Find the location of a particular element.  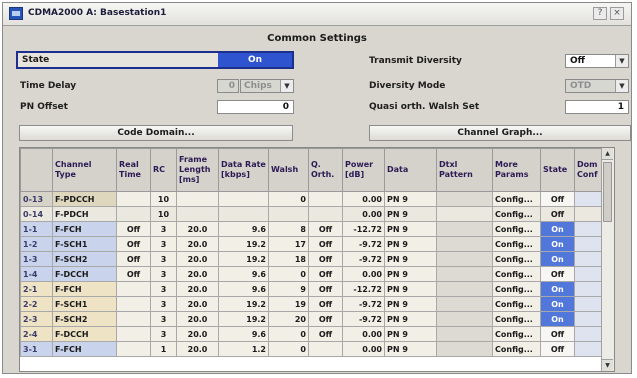

chevron-down-icon: ▼ is located at coordinates (621, 61).